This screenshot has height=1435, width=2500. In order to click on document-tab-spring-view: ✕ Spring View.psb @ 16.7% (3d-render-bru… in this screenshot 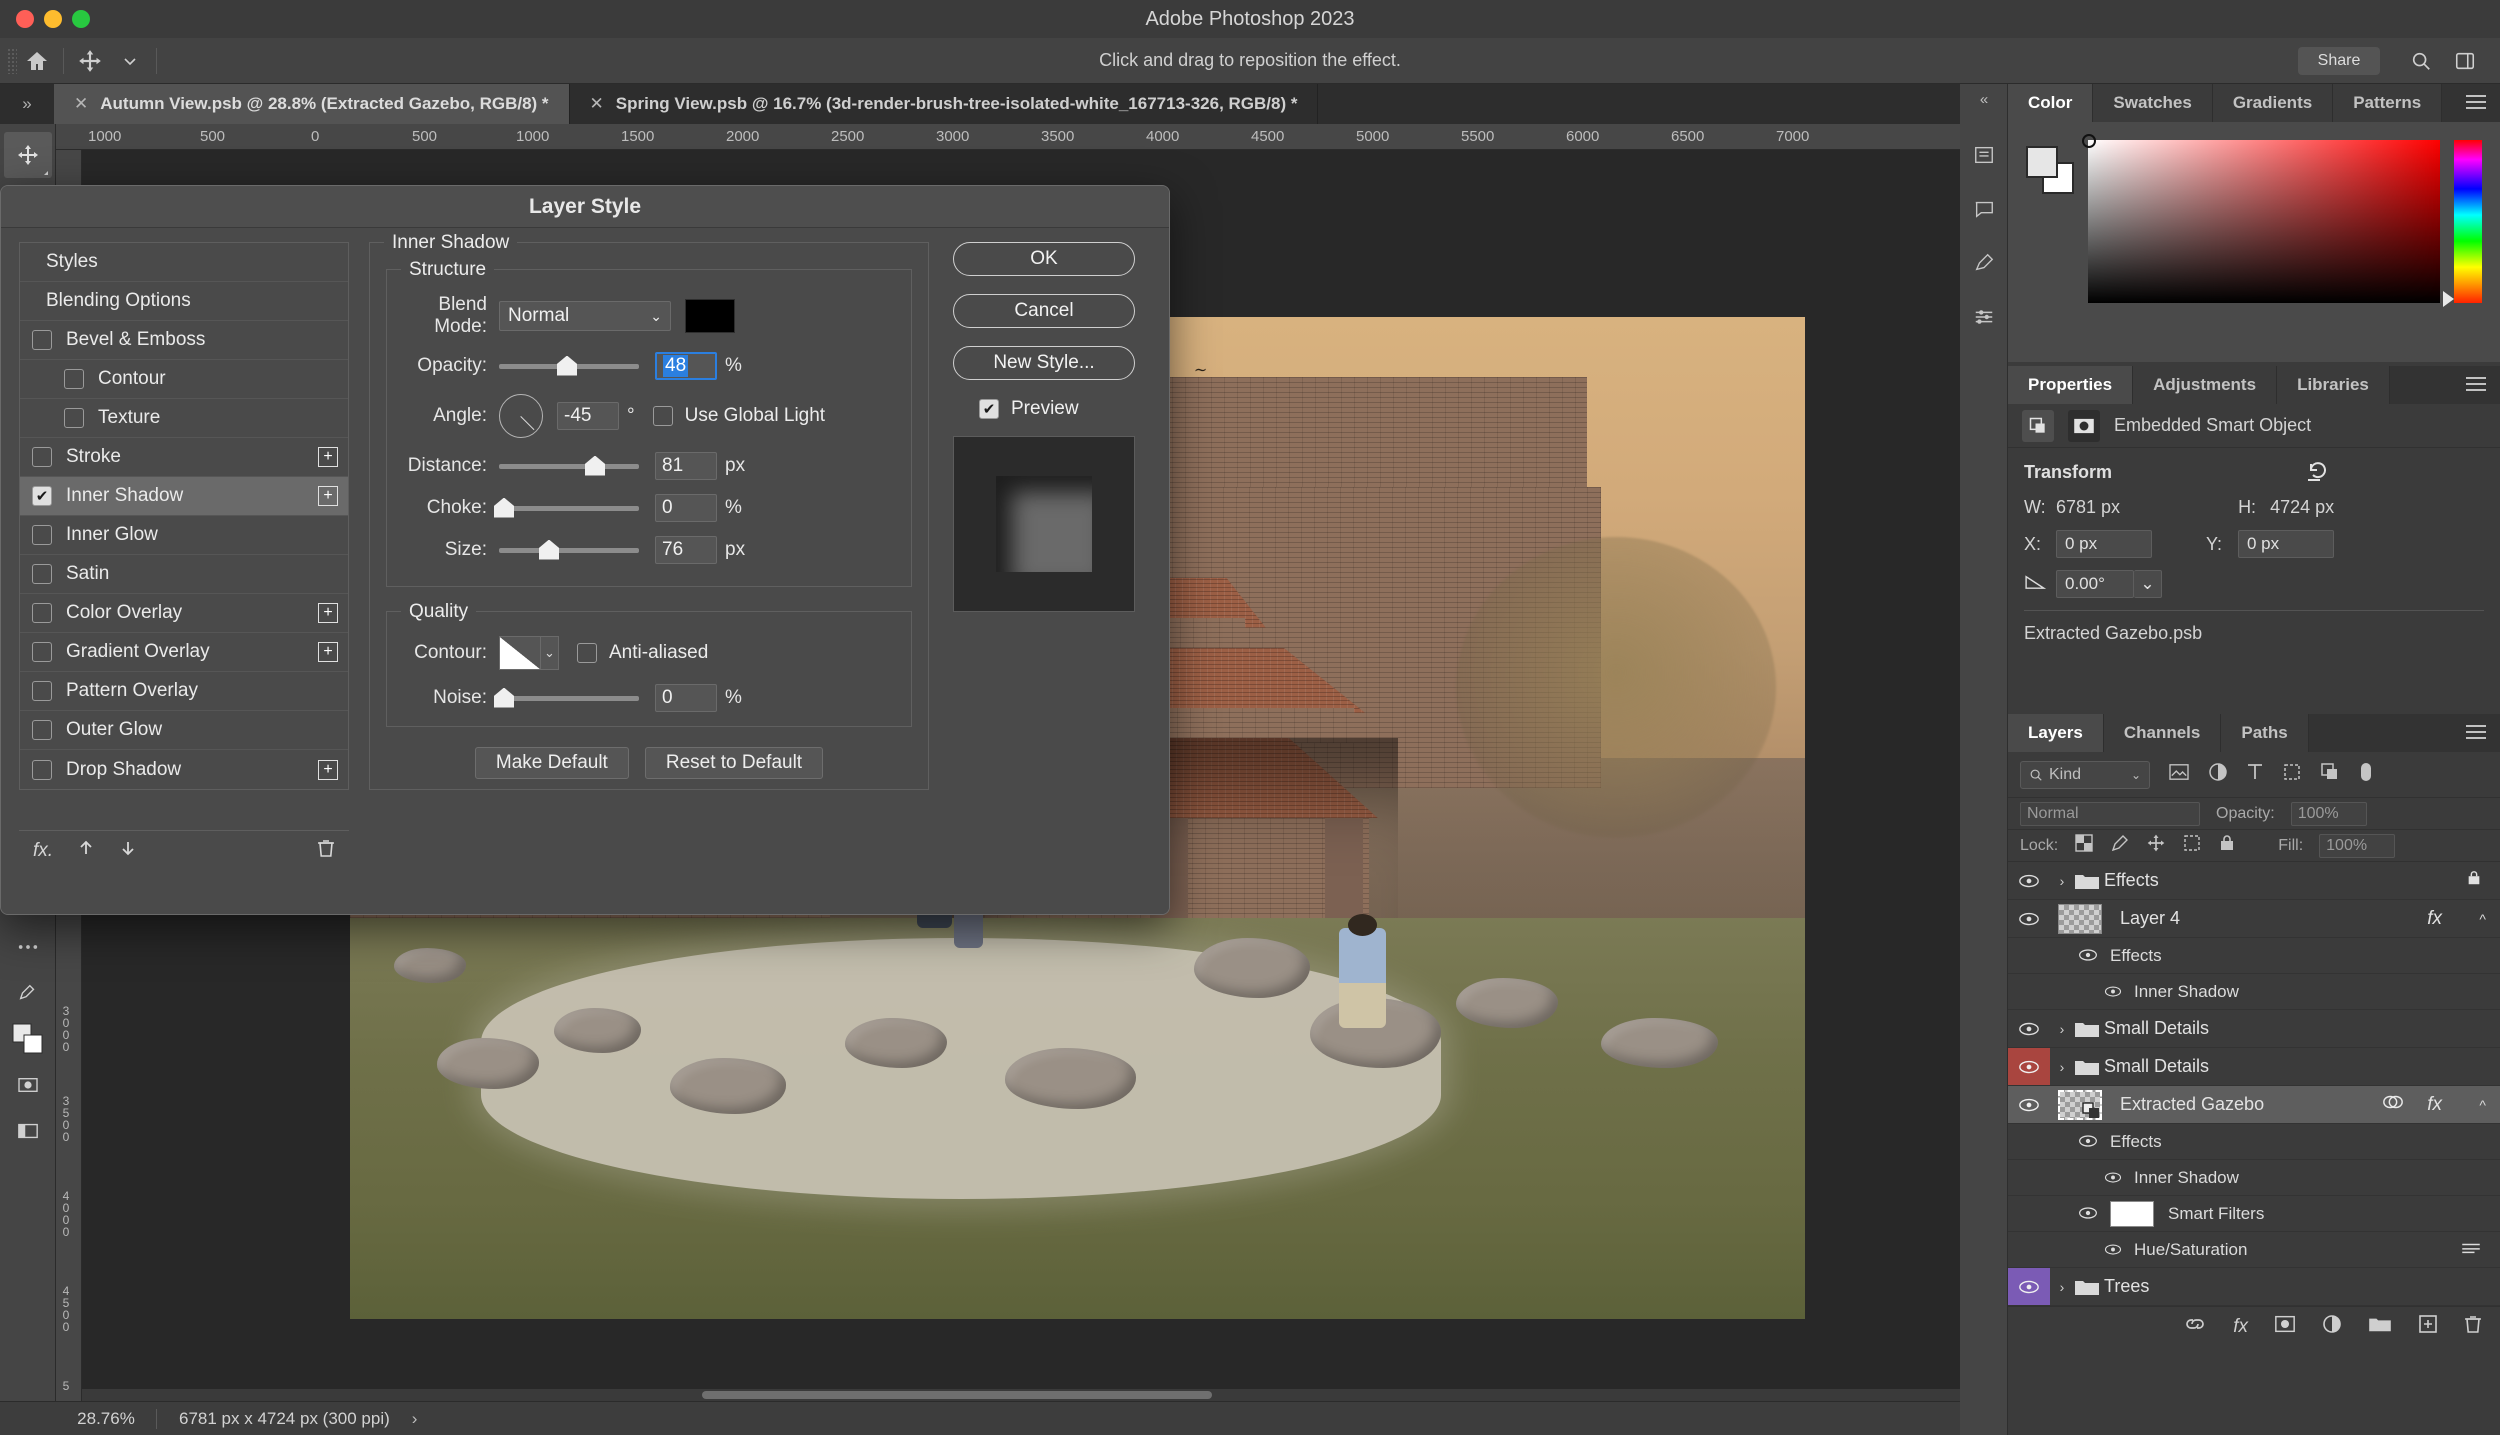, I will do `click(944, 104)`.